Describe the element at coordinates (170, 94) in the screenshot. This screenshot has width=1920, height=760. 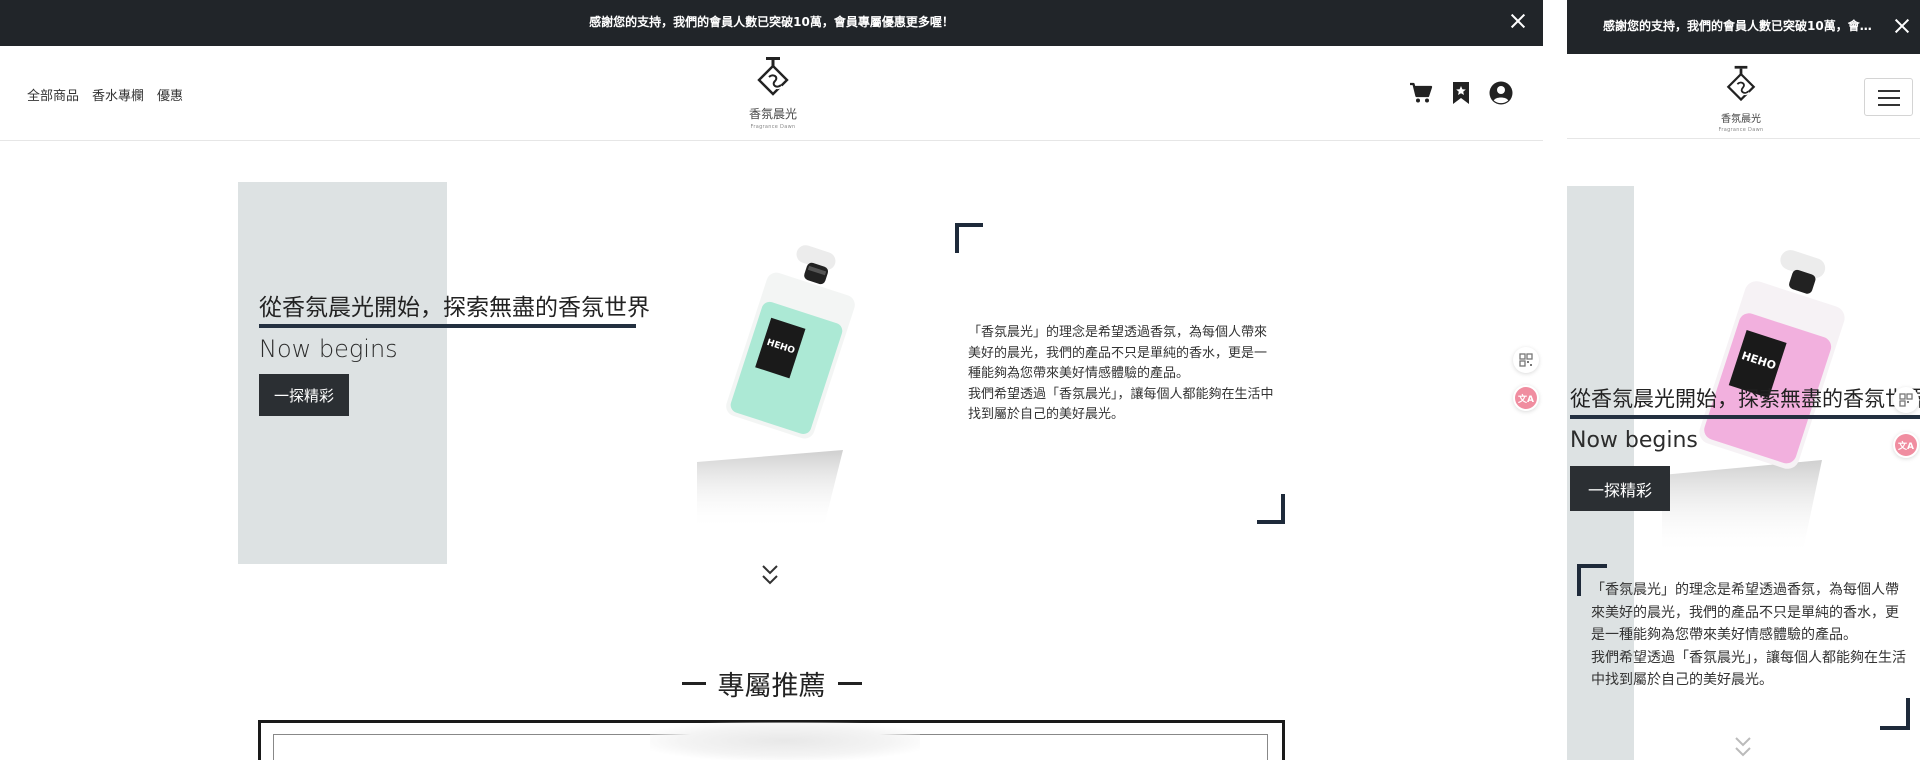
I see `nav-link-offers: 優惠` at that location.